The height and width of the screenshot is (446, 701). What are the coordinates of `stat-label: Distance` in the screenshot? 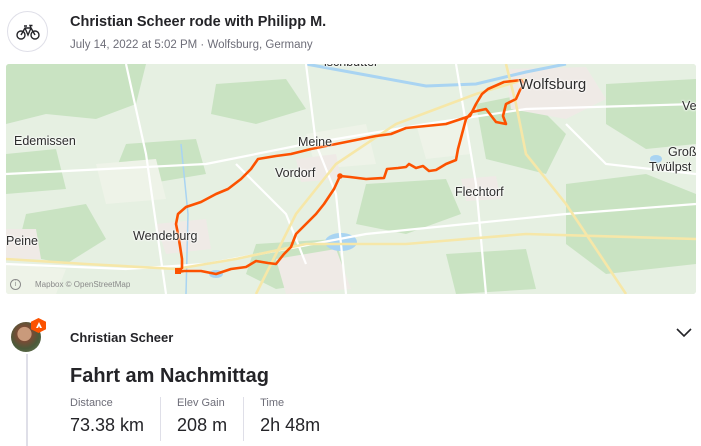 It's located at (91, 403).